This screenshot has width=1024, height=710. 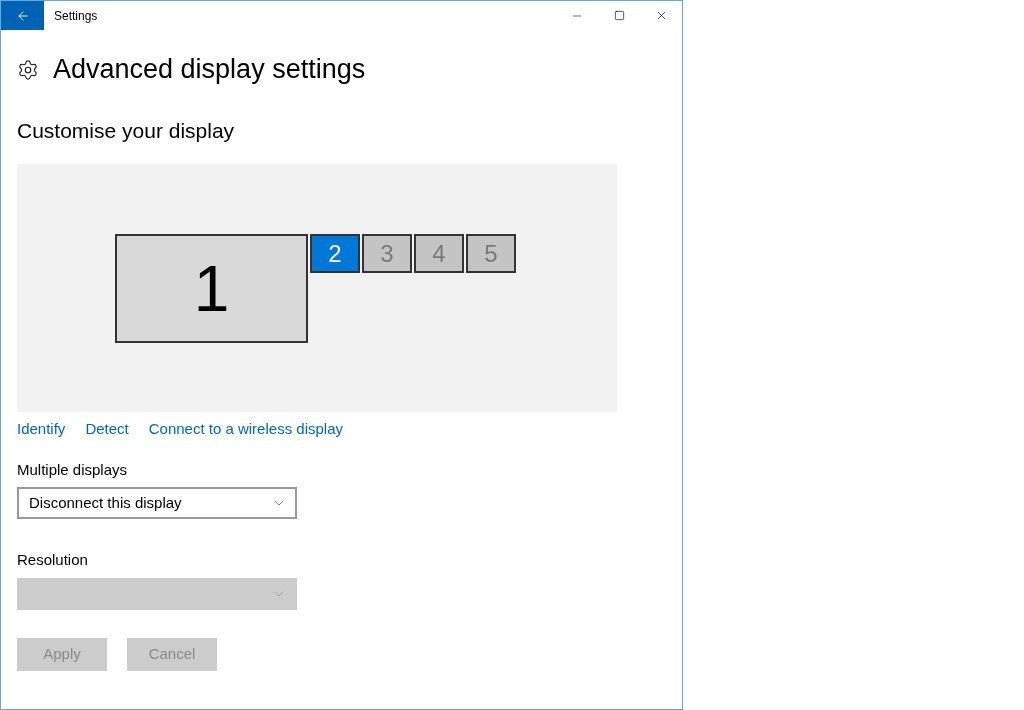 What do you see at coordinates (491, 253) in the screenshot?
I see `display-monitor: 5` at bounding box center [491, 253].